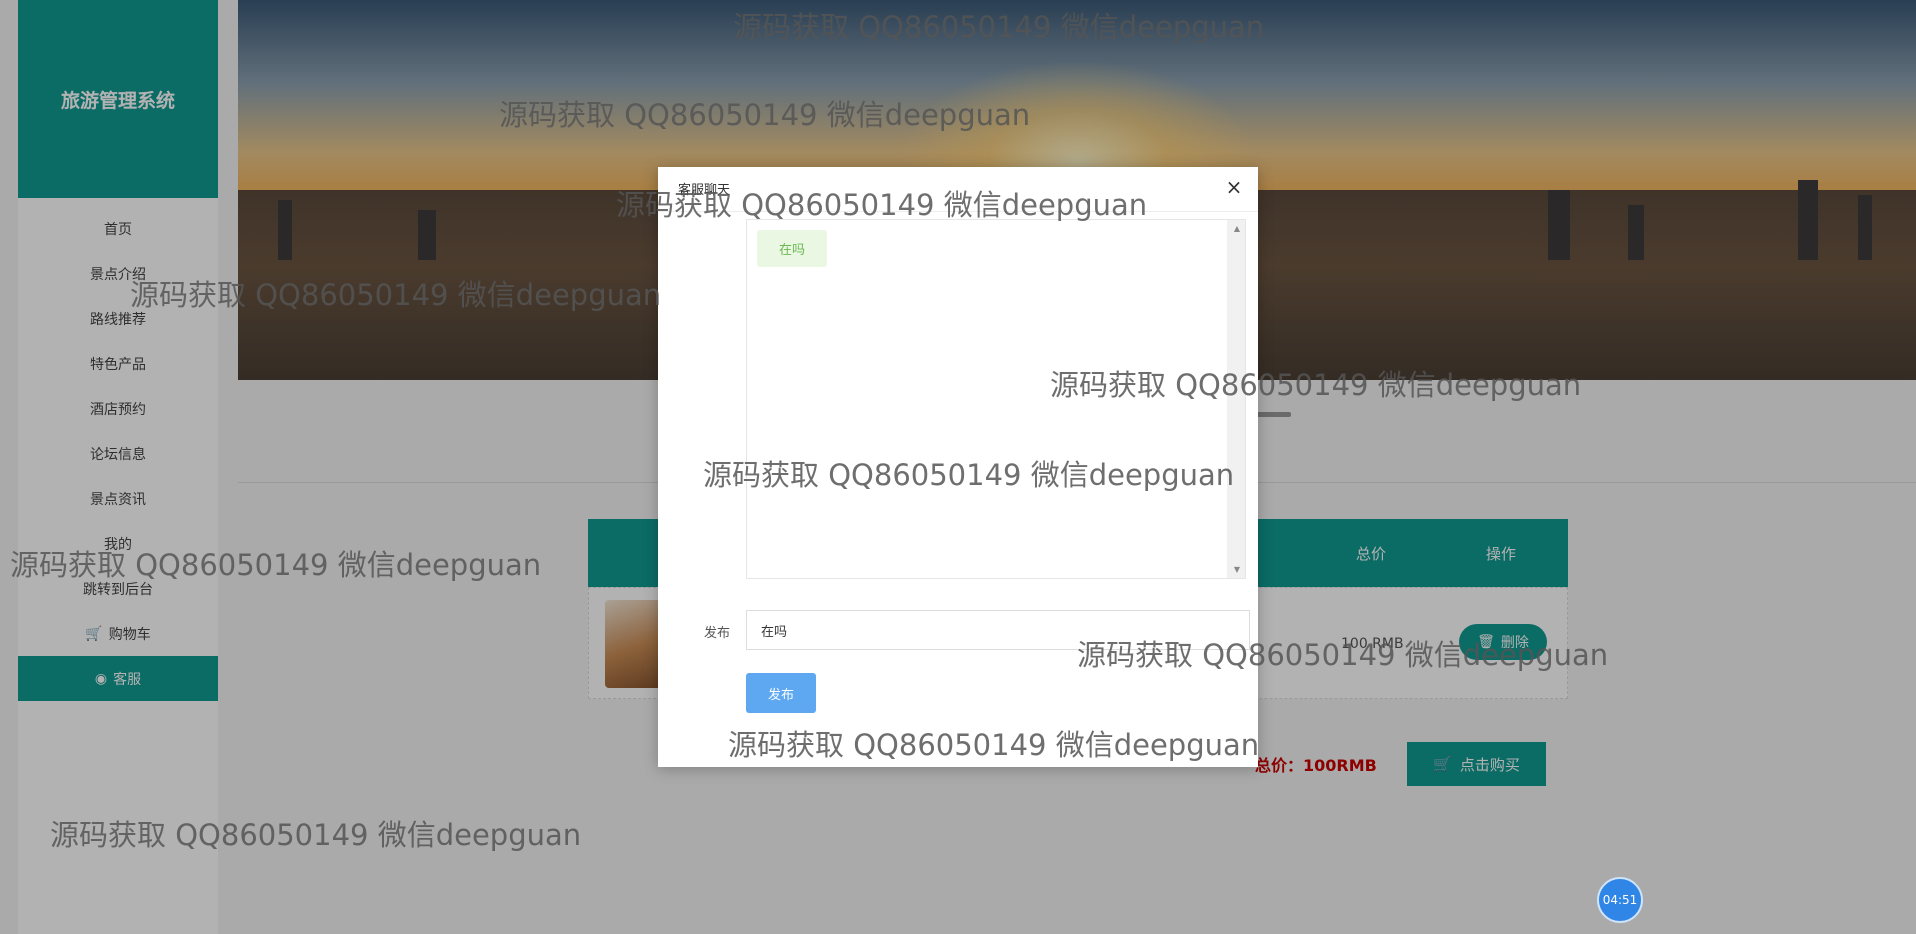  What do you see at coordinates (1237, 569) in the screenshot?
I see `scroll-down-icon: ▼` at bounding box center [1237, 569].